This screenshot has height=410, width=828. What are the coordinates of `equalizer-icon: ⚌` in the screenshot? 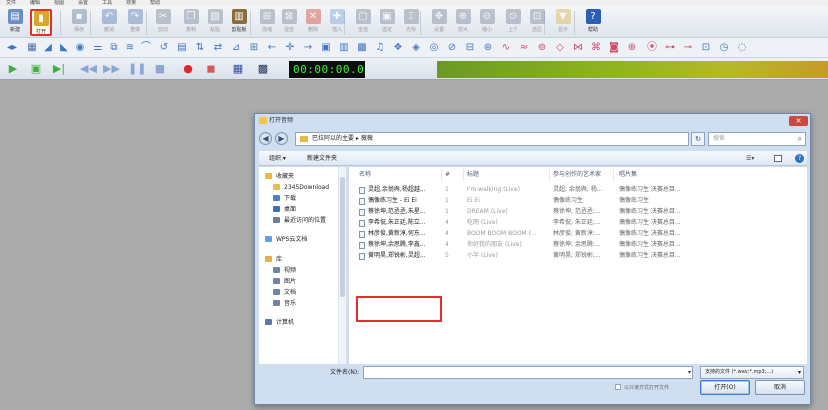 It's located at (98, 48).